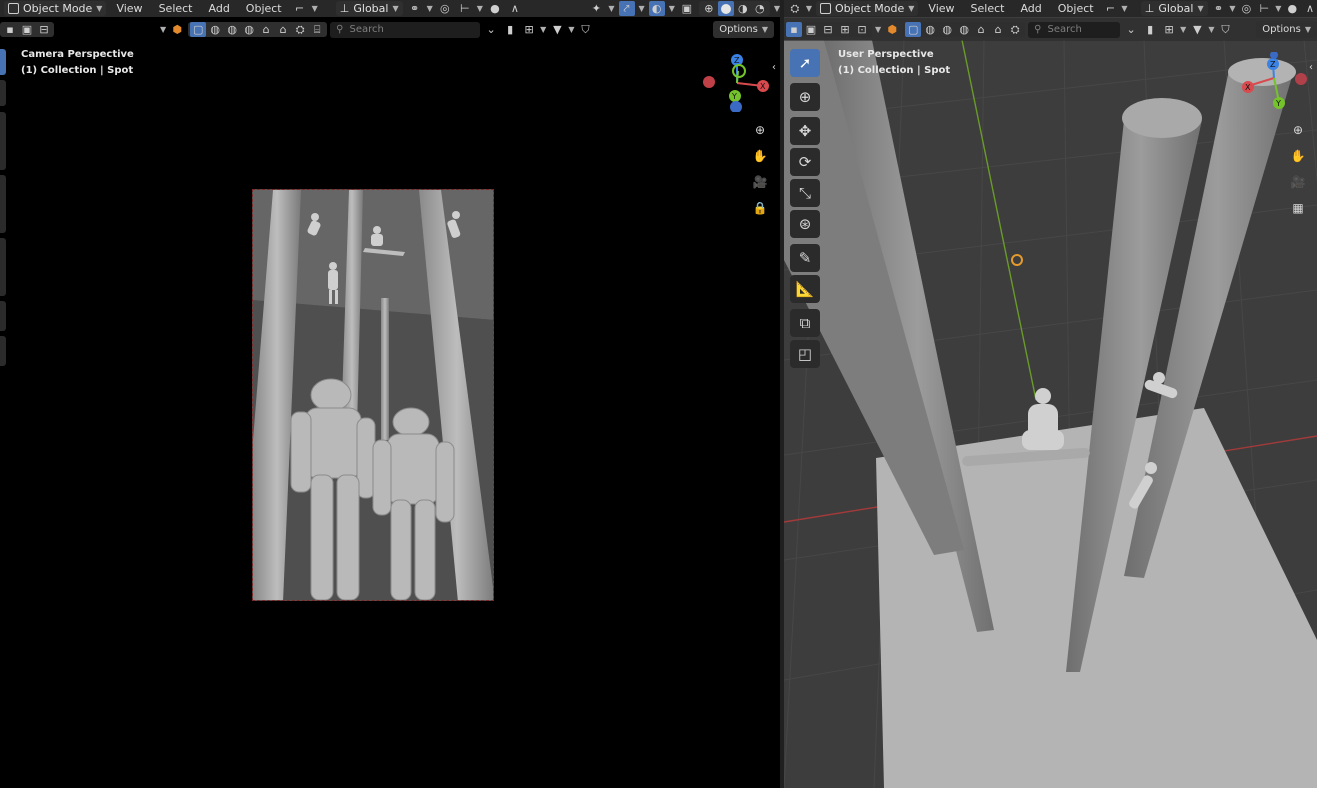 The height and width of the screenshot is (788, 1317). What do you see at coordinates (988, 8) in the screenshot?
I see `right-menu-select: Select` at bounding box center [988, 8].